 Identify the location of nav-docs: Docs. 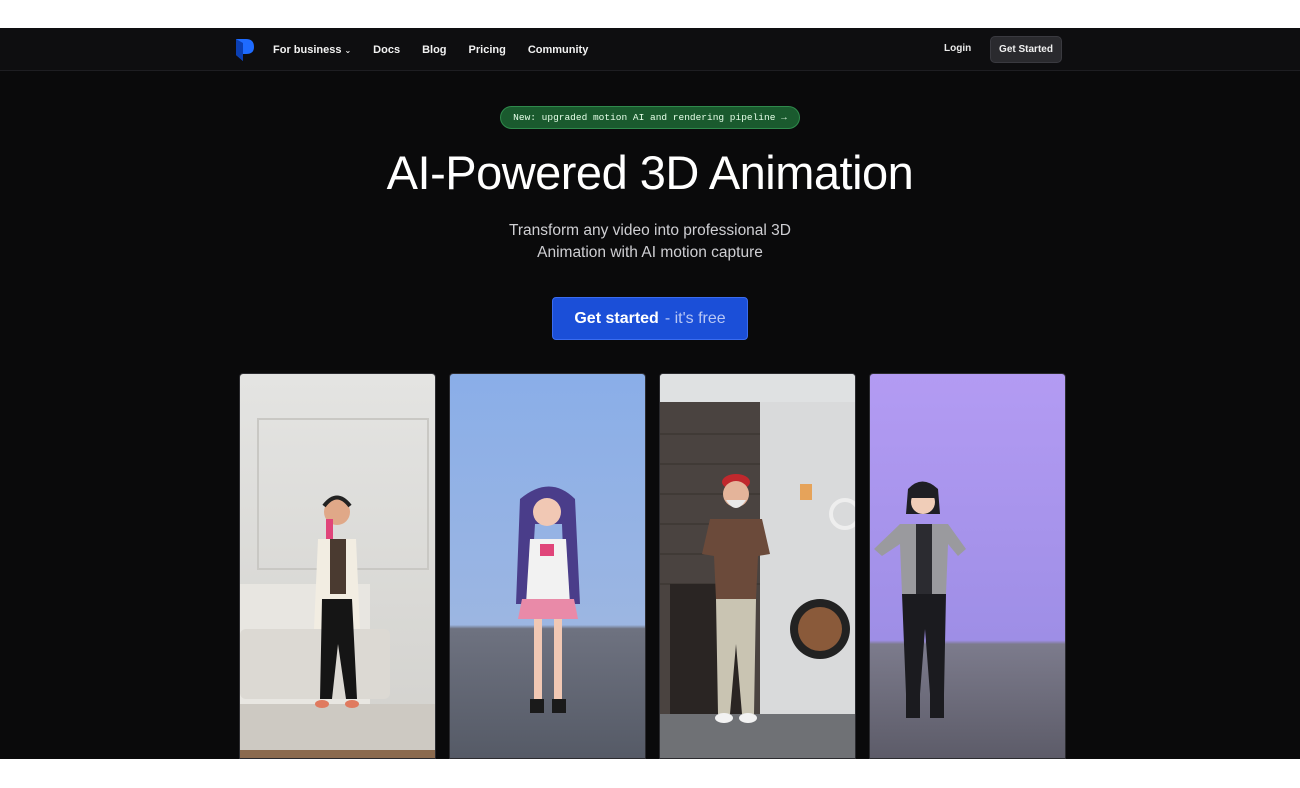
(386, 50).